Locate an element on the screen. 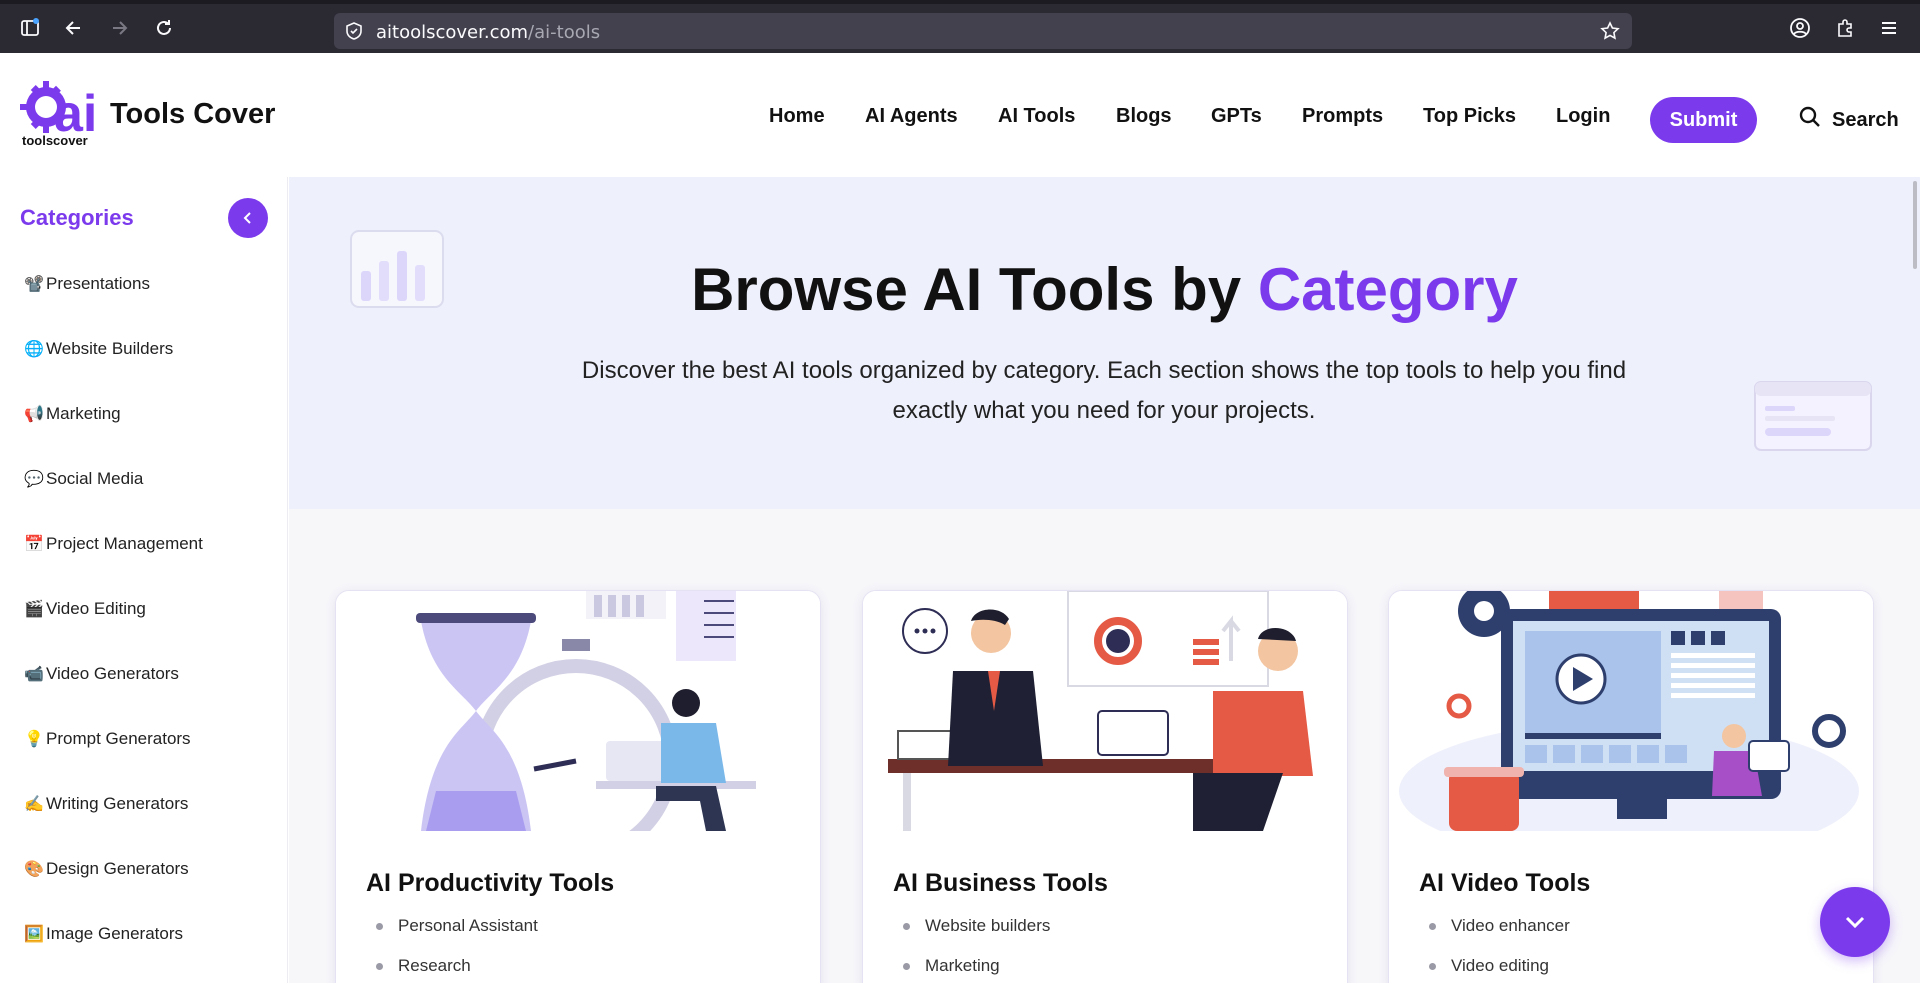 The image size is (1920, 983). sidebar-item-writing-generators: ✍️ Writing Generators is located at coordinates (106, 804).